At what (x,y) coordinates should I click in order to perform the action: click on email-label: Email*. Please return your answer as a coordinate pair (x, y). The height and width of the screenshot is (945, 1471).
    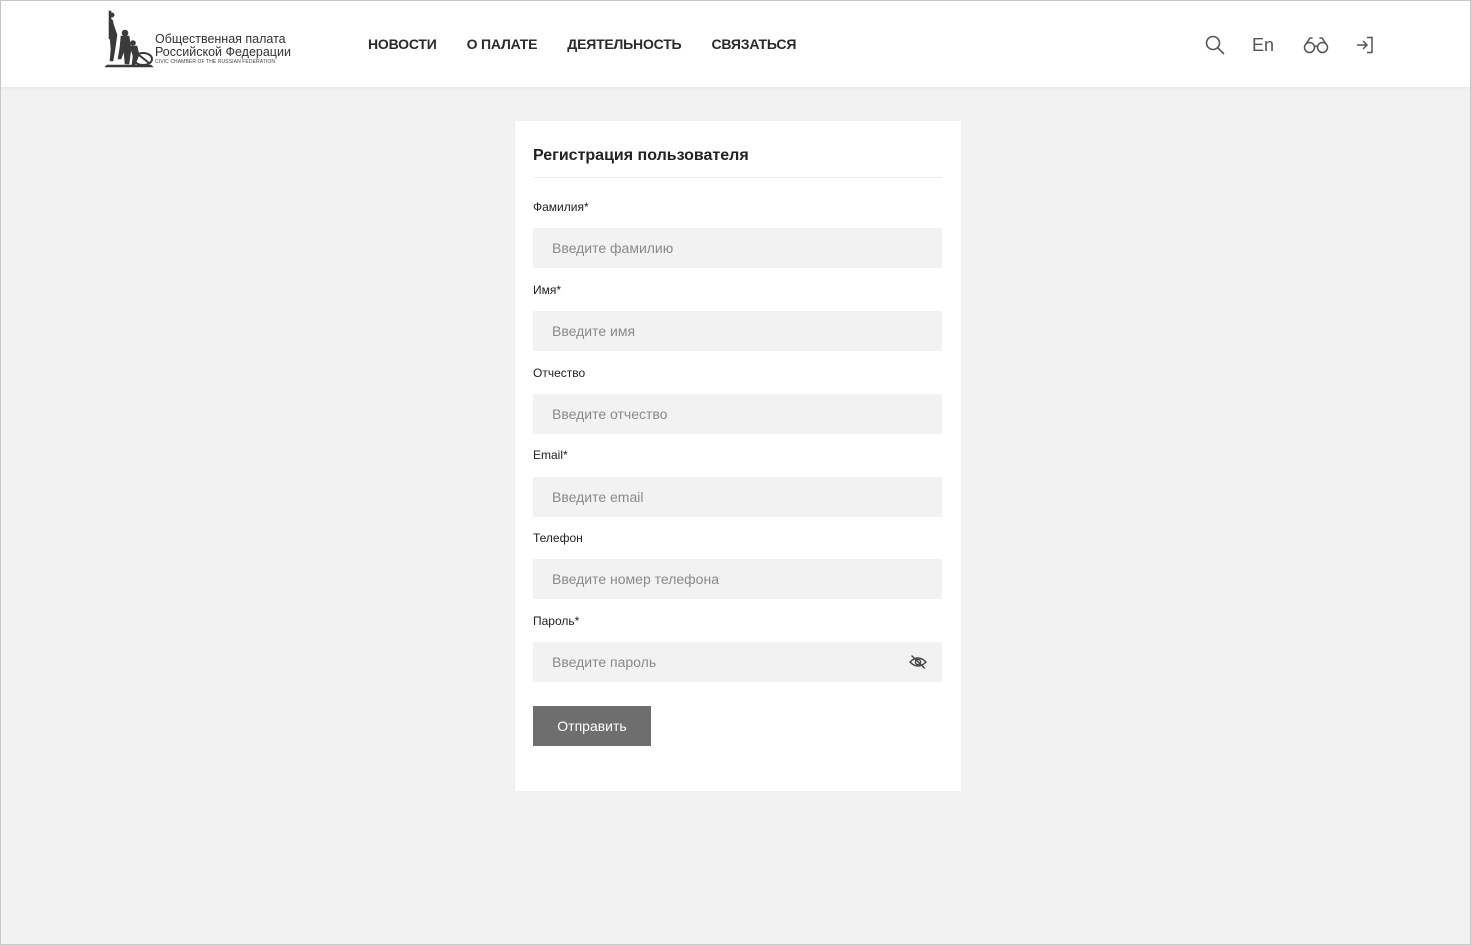
    Looking at the image, I should click on (550, 455).